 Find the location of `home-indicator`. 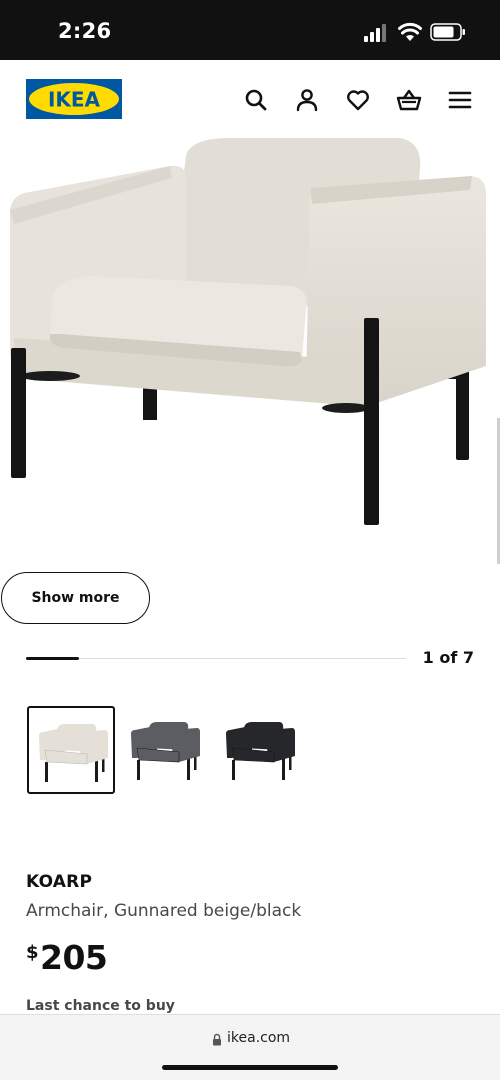

home-indicator is located at coordinates (250, 1067).